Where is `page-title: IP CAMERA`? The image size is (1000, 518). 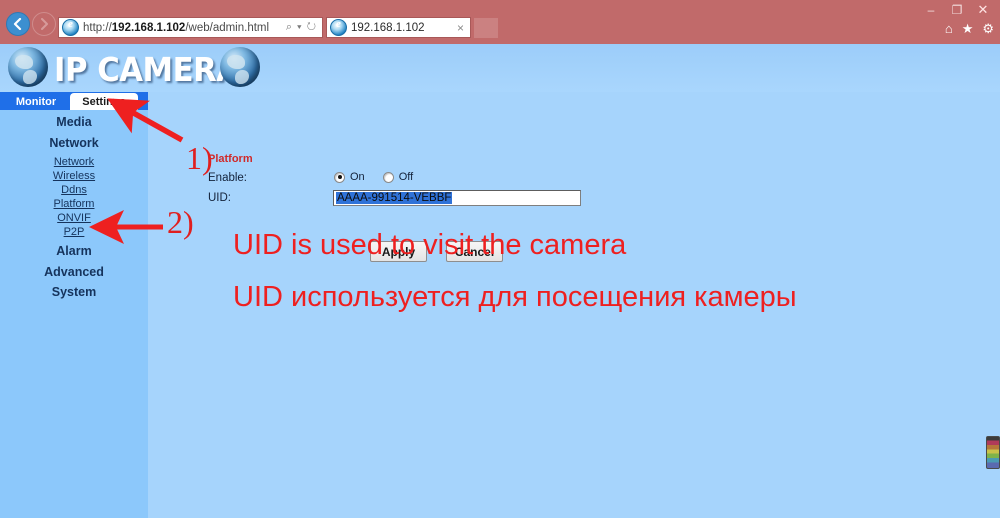
page-title: IP CAMERA is located at coordinates (147, 69).